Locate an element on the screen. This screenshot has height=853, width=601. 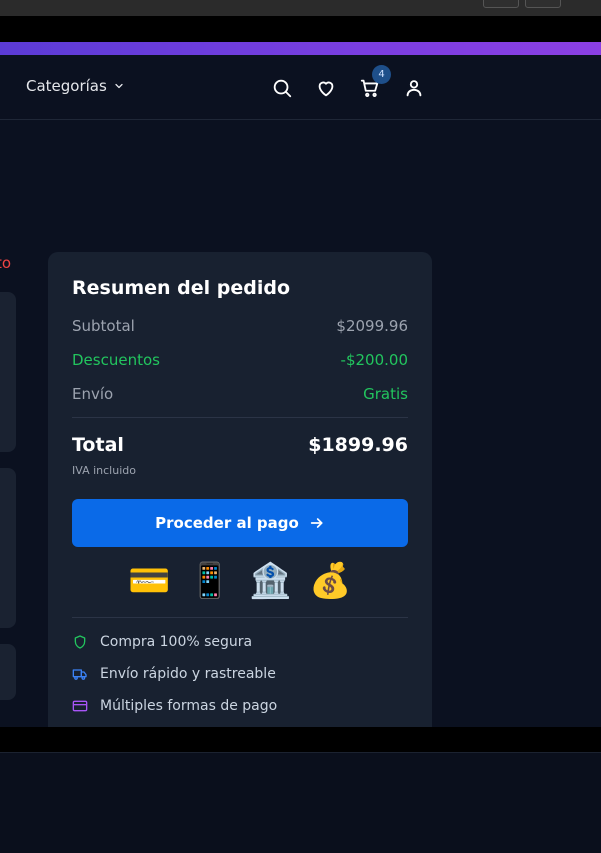
promo-gradient-bar is located at coordinates (300, 48).